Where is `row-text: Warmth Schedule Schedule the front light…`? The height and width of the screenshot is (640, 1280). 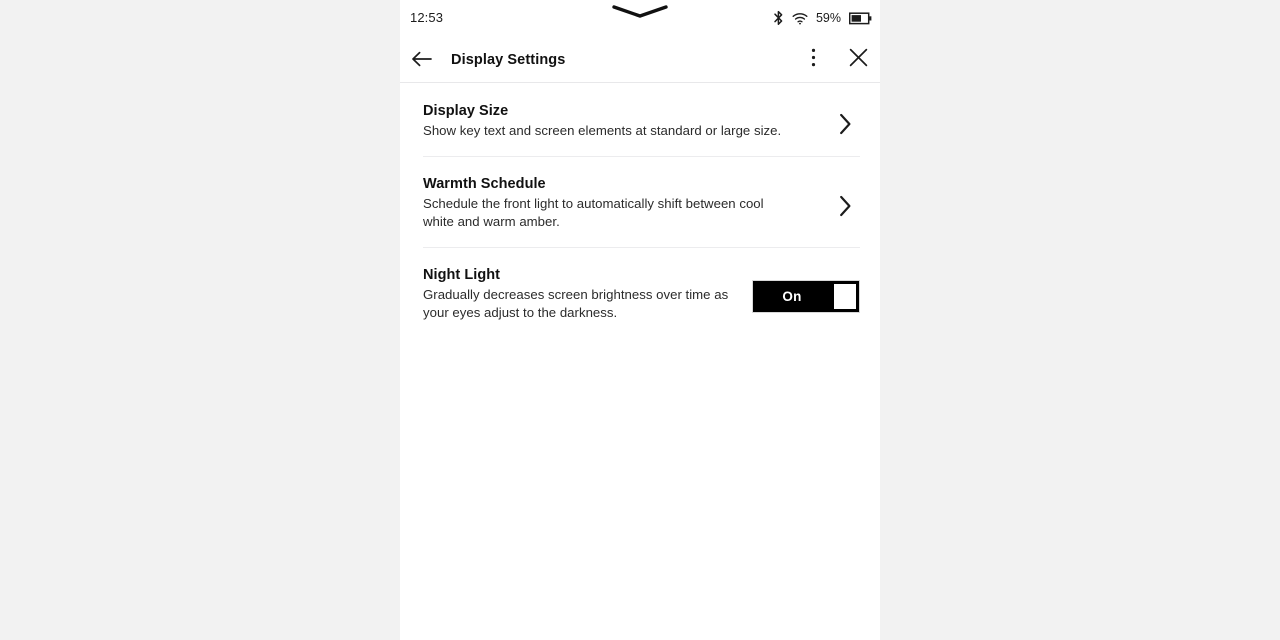
row-text: Warmth Schedule Schedule the front light… is located at coordinates (626, 203).